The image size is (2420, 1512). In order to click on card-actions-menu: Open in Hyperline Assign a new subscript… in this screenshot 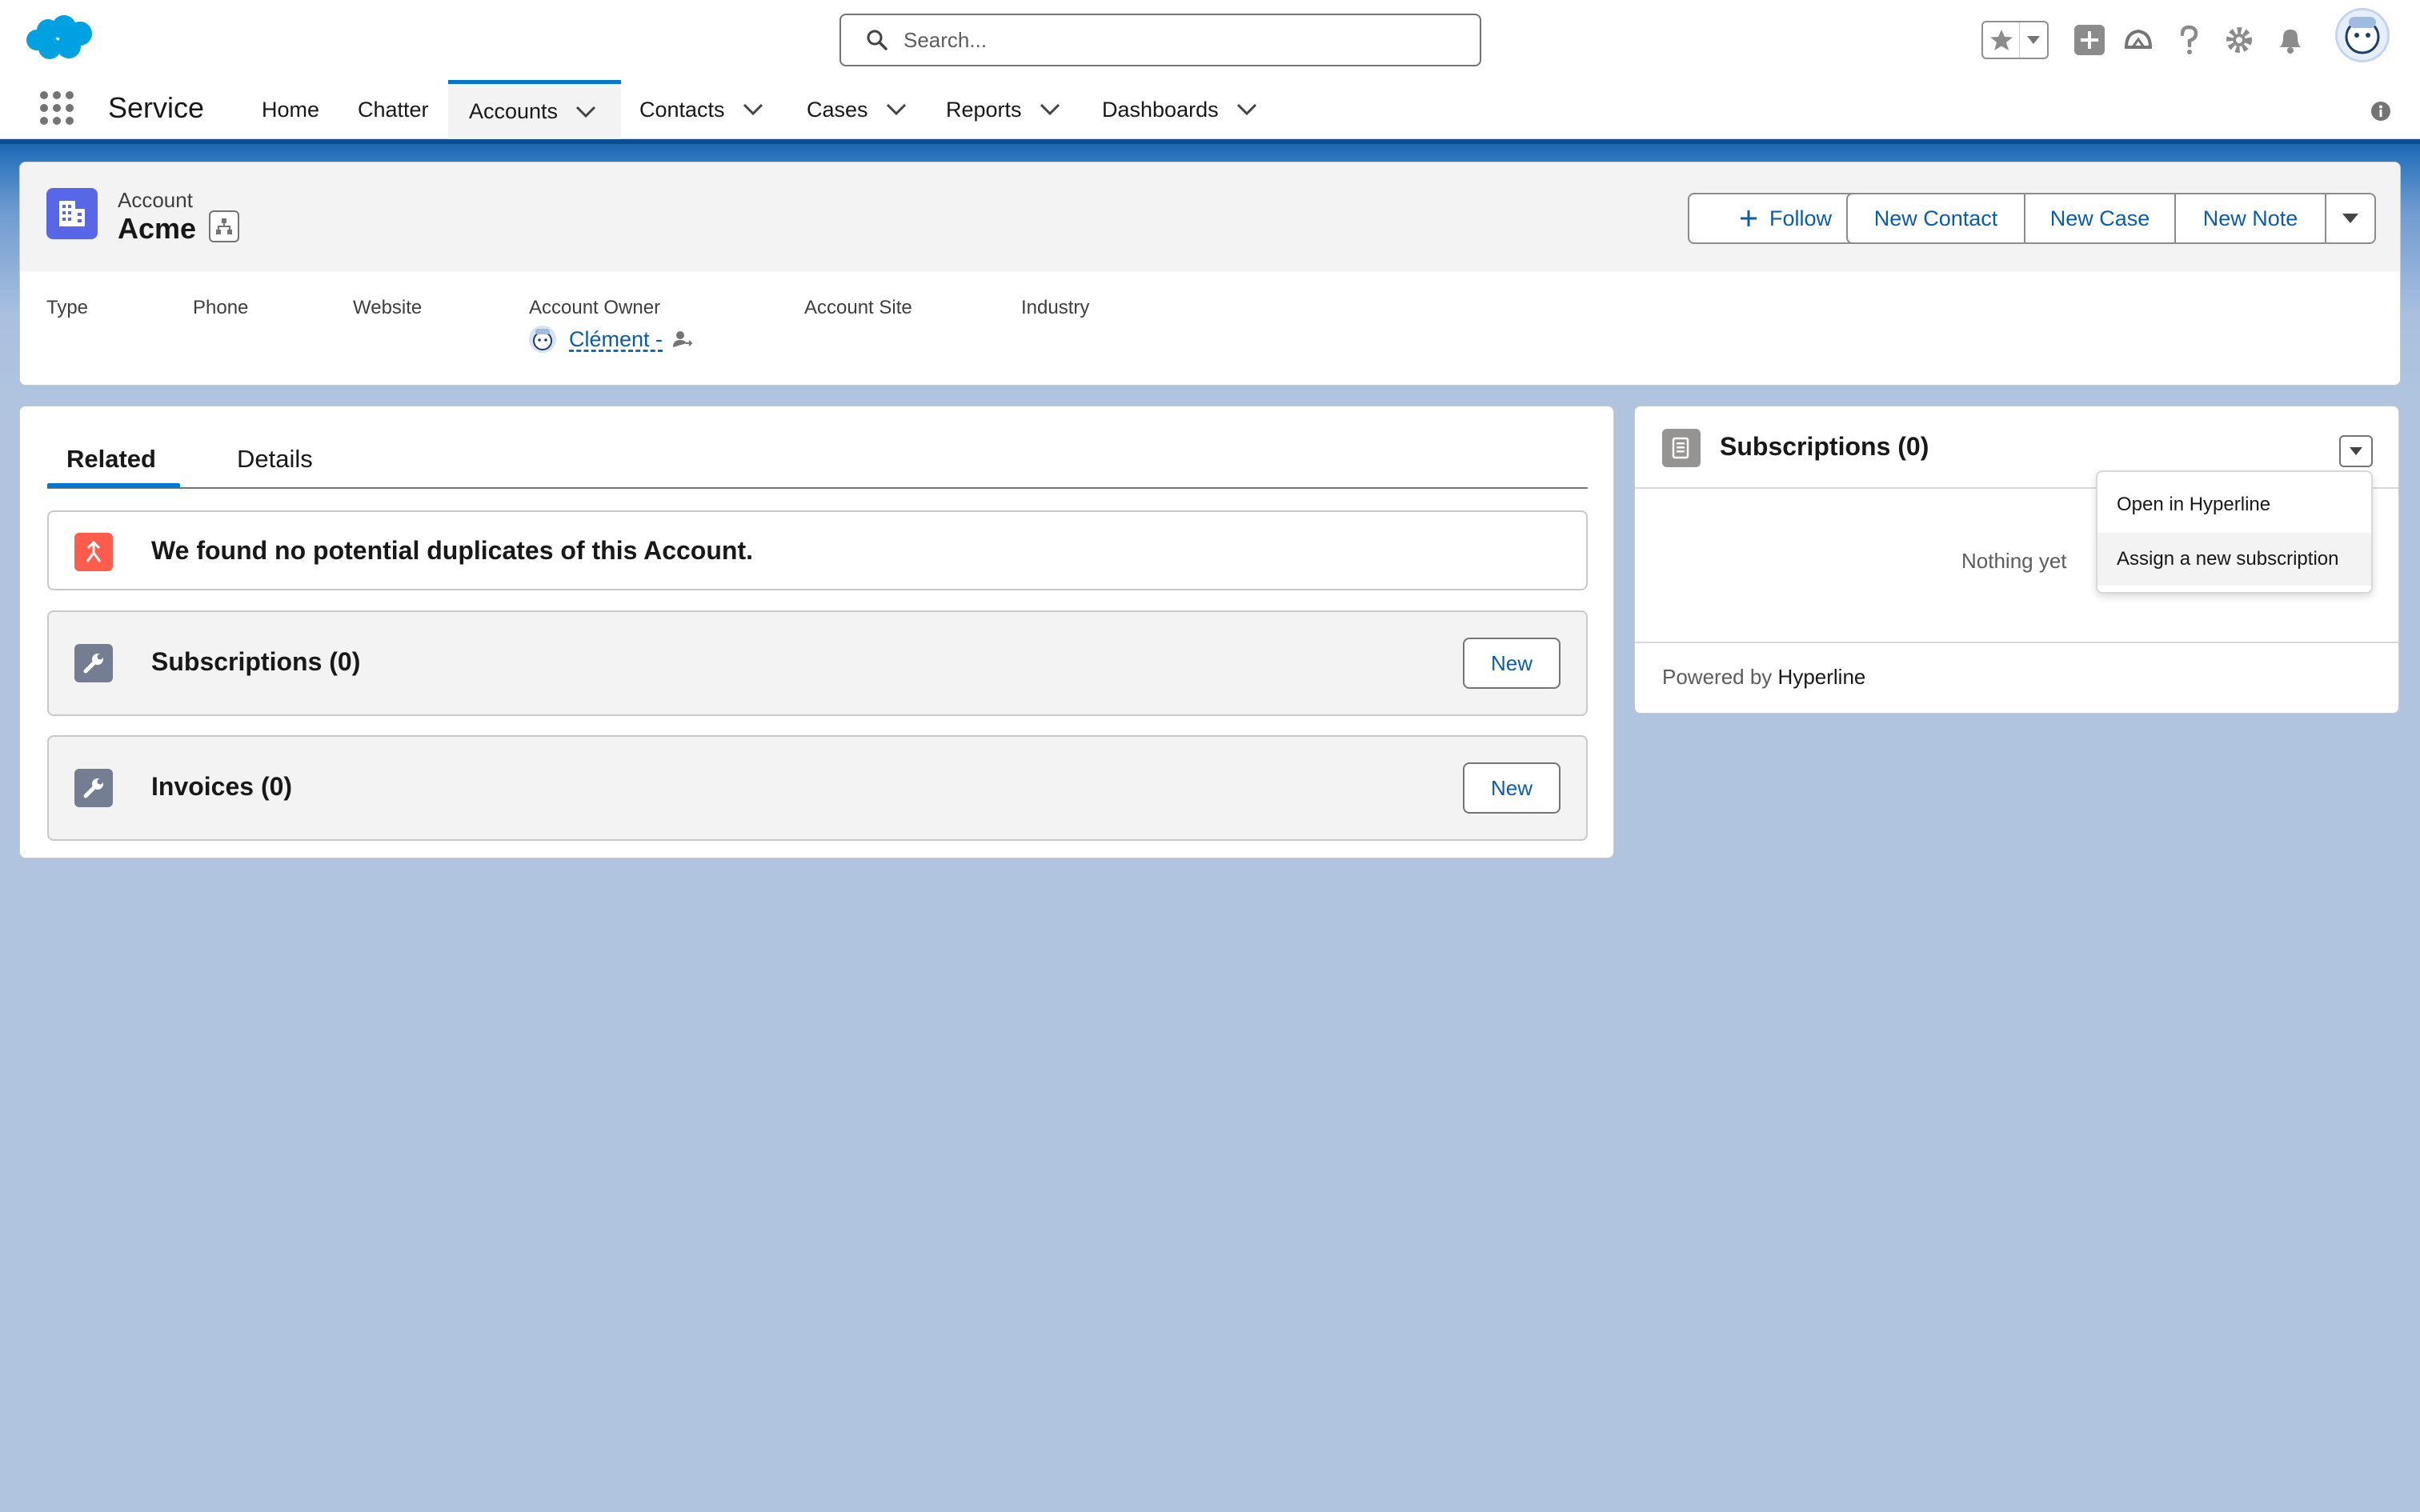, I will do `click(2234, 532)`.